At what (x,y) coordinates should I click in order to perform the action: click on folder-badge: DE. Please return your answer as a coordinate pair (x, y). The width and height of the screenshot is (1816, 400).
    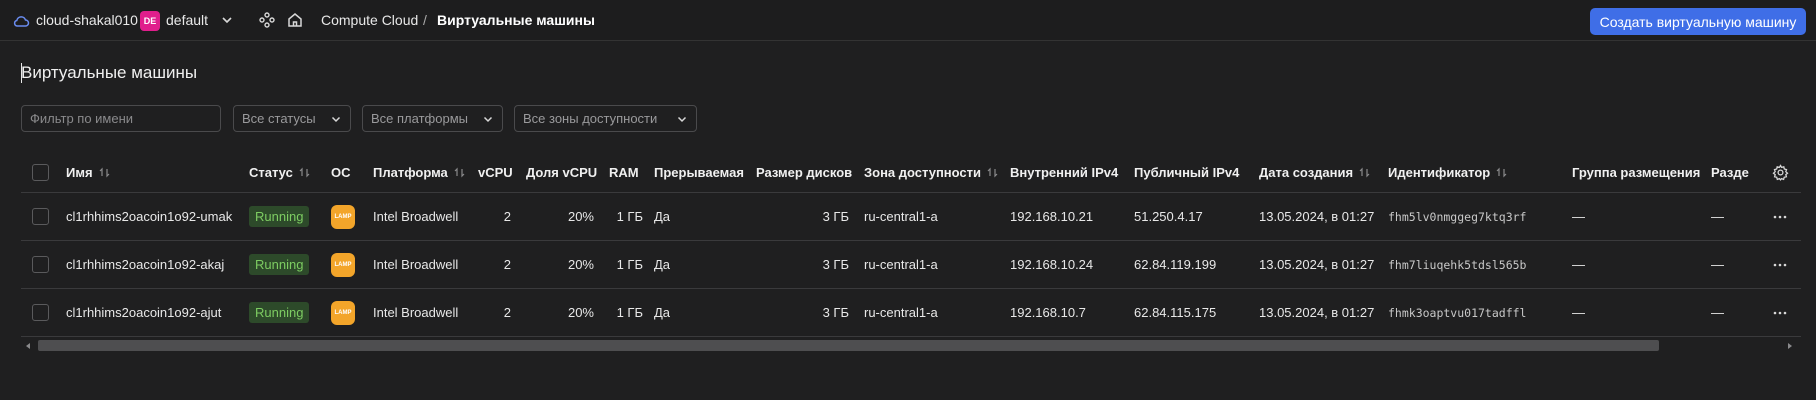
    Looking at the image, I should click on (150, 21).